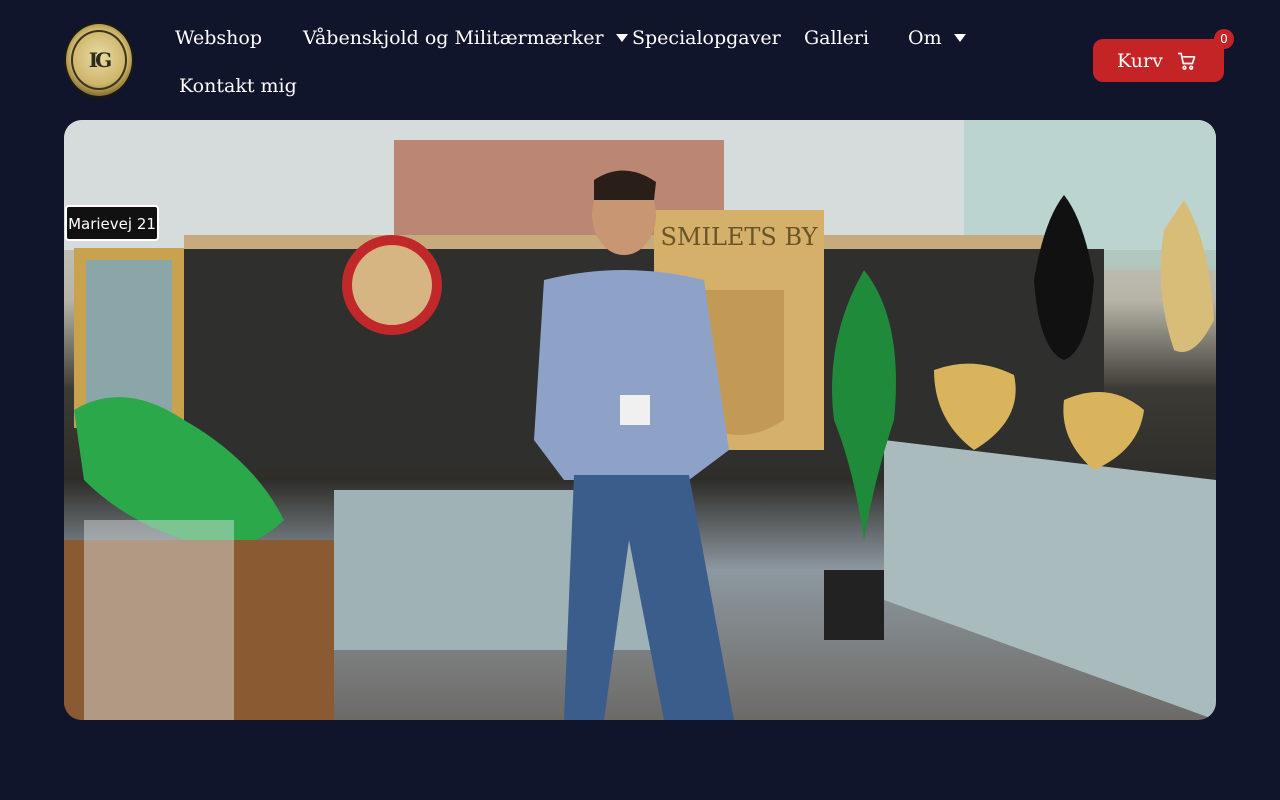  I want to click on framed-picture-inner, so click(129, 338).